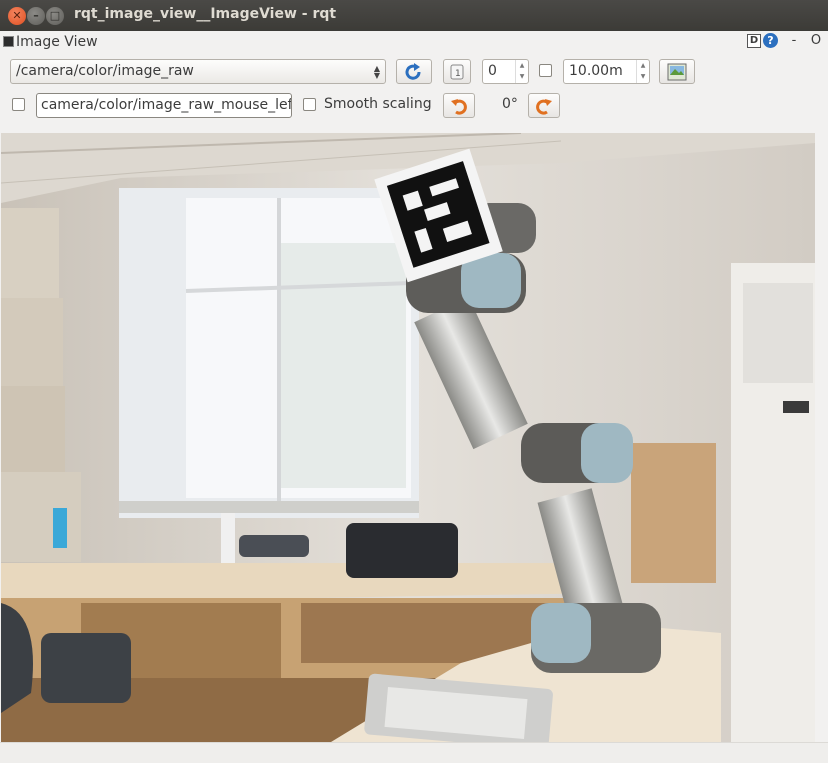 The image size is (828, 763). What do you see at coordinates (545, 70) in the screenshot?
I see `dynamic-range-checkbox` at bounding box center [545, 70].